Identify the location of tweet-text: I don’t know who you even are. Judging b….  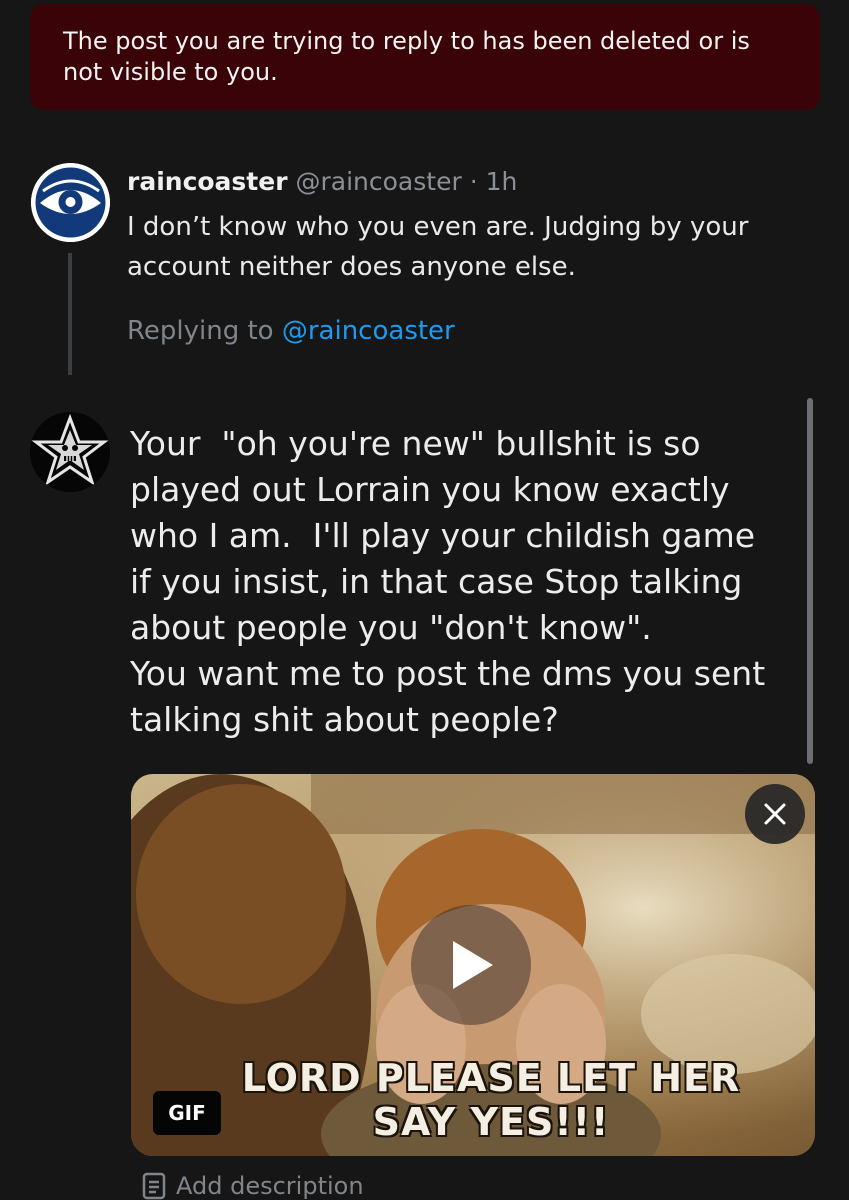
(438, 247).